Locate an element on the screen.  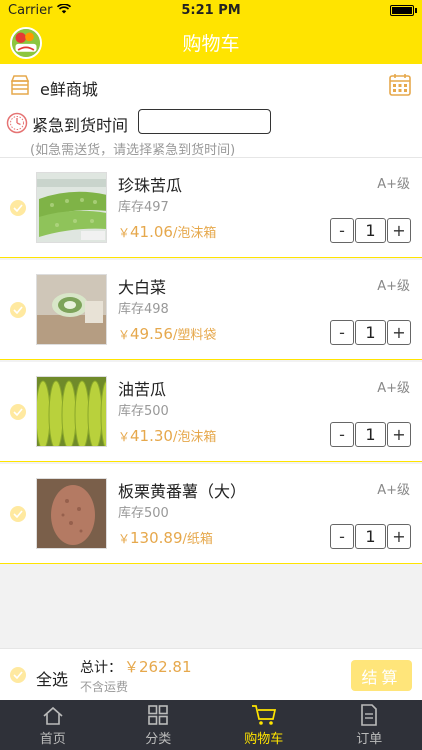
cart-item: 珍珠苦瓜 A+级 库存497 ￥41.06/泡沫箱 - 1 + is located at coordinates (211, 208).